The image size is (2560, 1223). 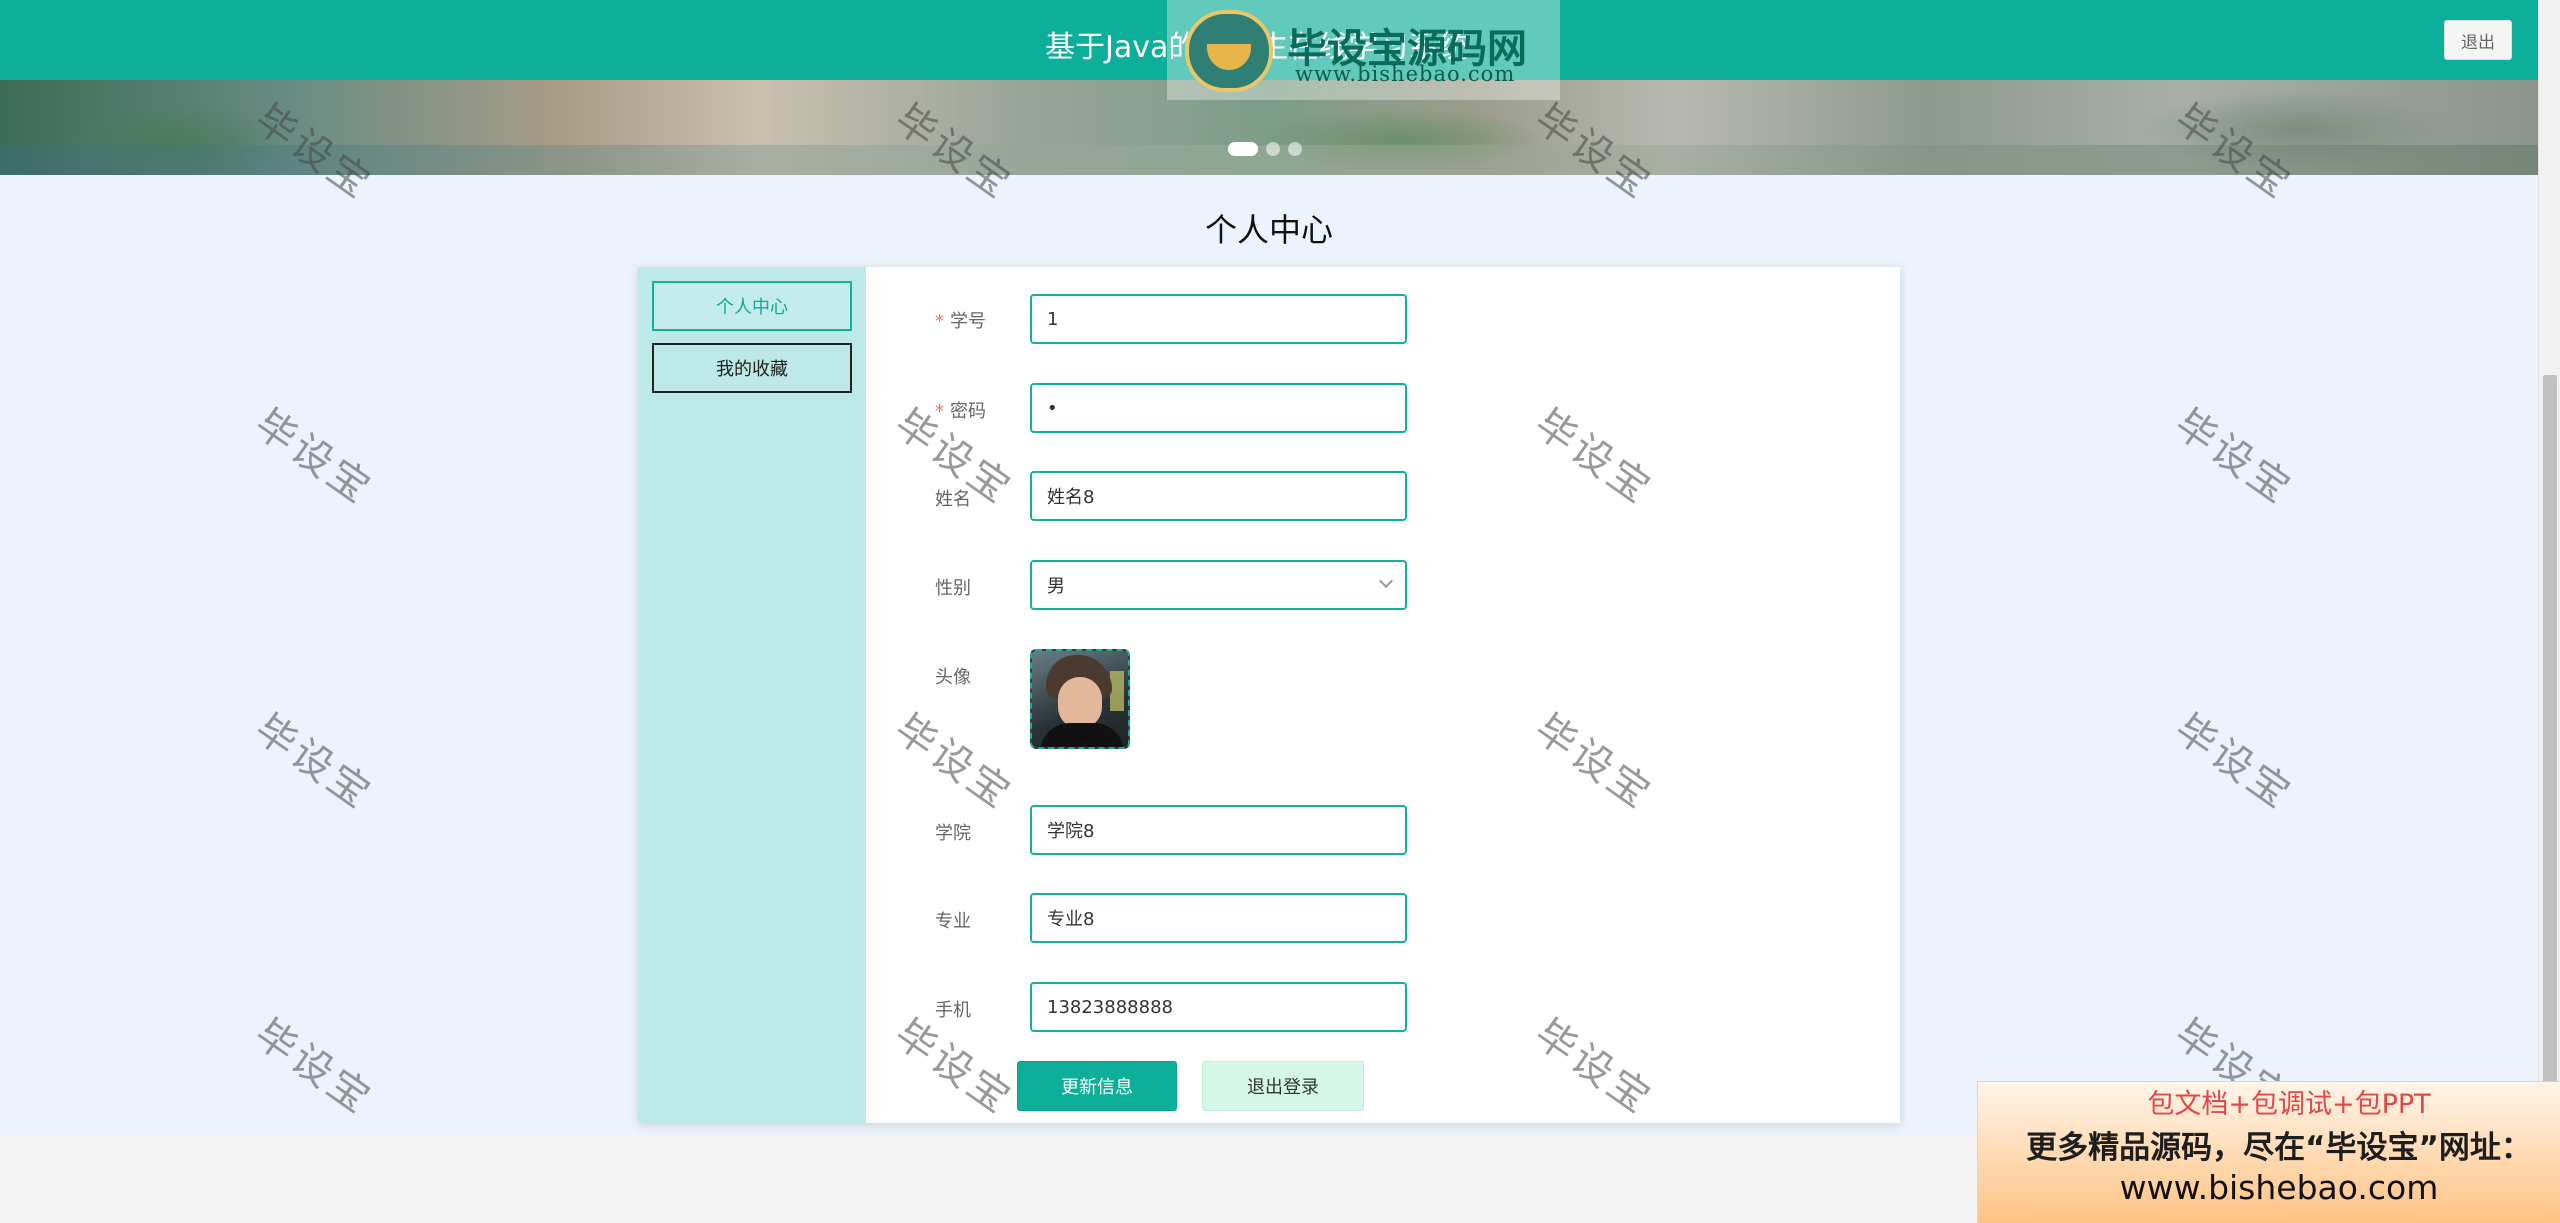 What do you see at coordinates (953, 1010) in the screenshot?
I see `phone-label: 手机` at bounding box center [953, 1010].